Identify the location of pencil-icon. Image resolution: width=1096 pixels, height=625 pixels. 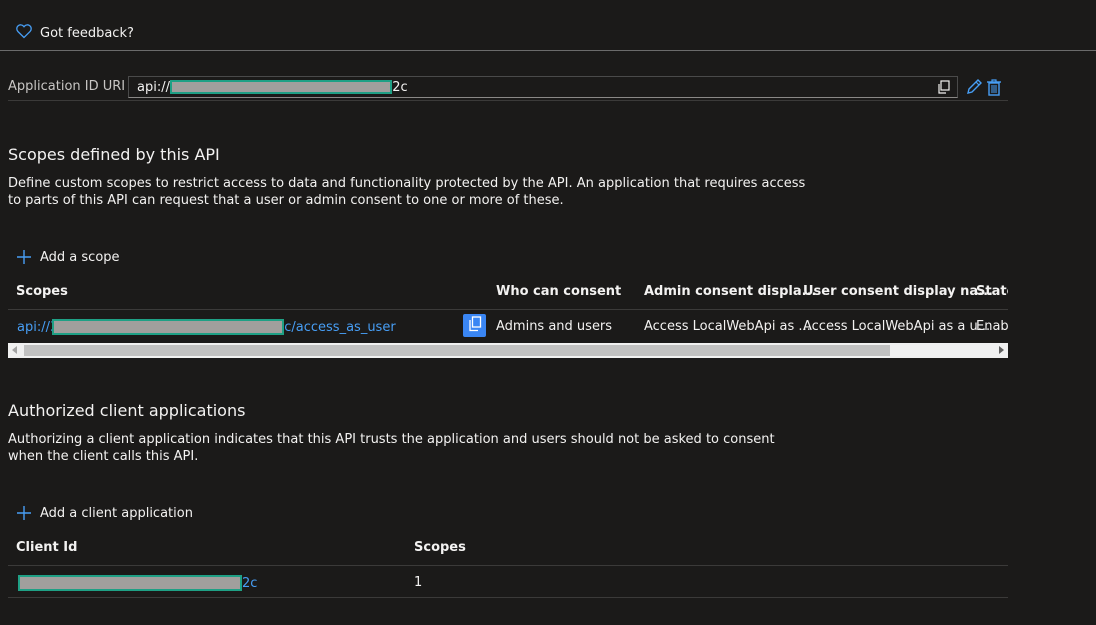
(974, 87).